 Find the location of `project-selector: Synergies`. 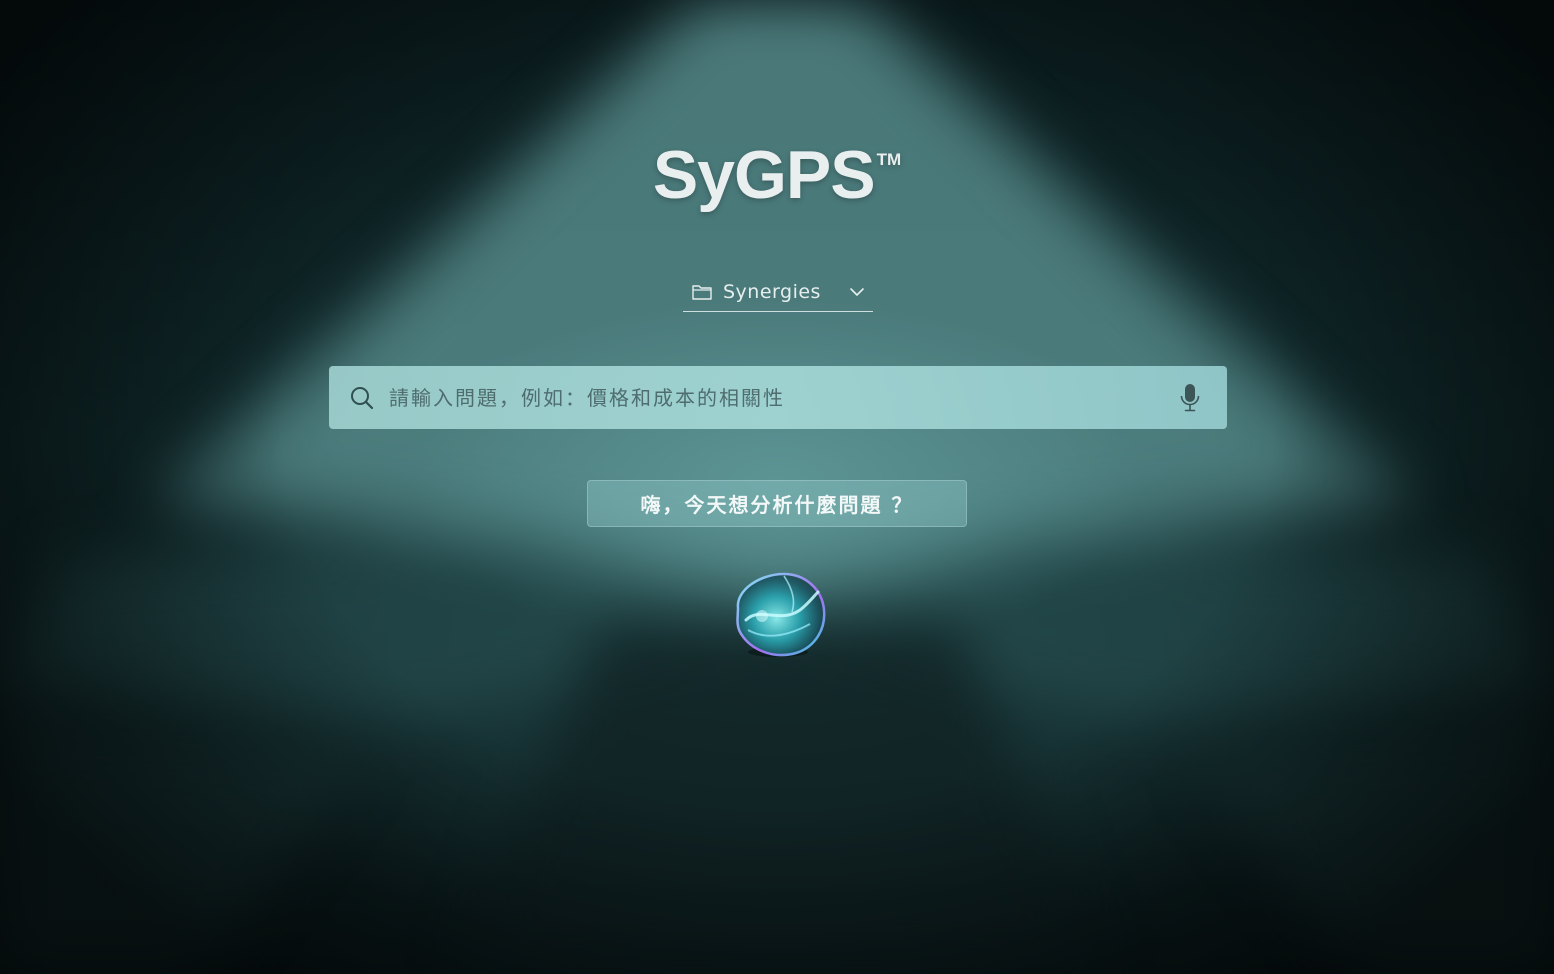

project-selector: Synergies is located at coordinates (778, 292).